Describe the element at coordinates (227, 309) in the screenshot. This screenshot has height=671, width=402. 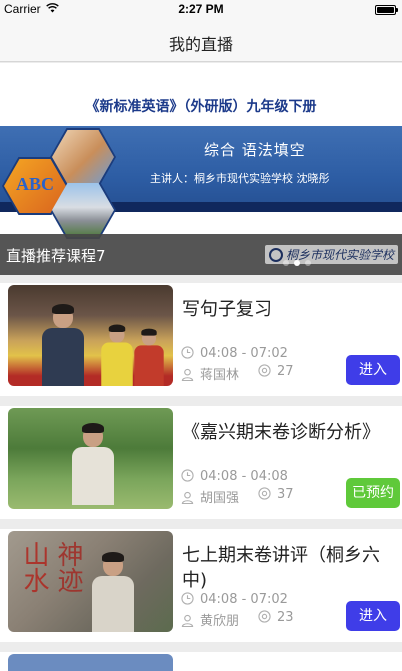
I see `course-title: 写句子复习` at that location.